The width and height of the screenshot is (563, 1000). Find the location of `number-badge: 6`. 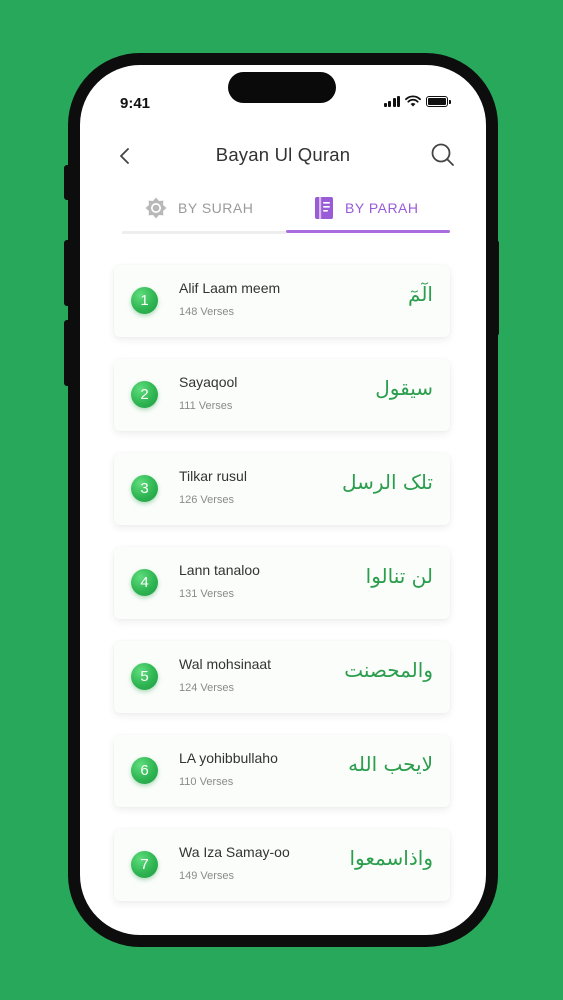

number-badge: 6 is located at coordinates (144, 770).